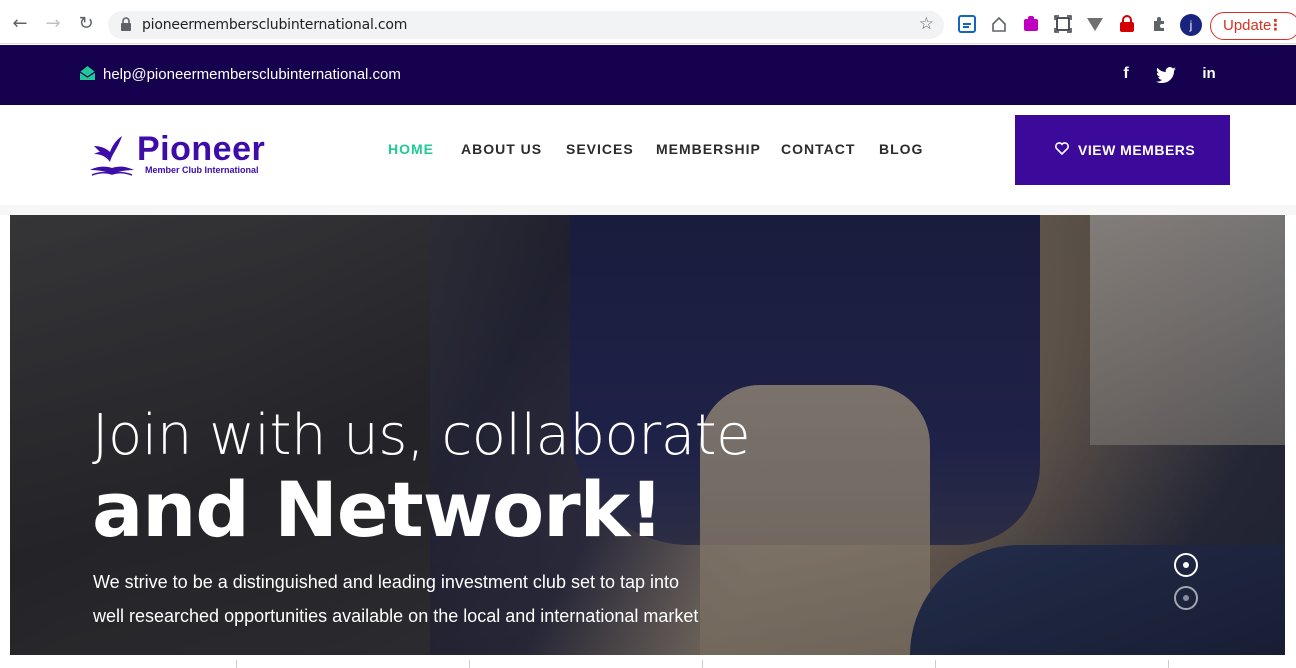  I want to click on nav-membership: MEMBERSHIP, so click(708, 149).